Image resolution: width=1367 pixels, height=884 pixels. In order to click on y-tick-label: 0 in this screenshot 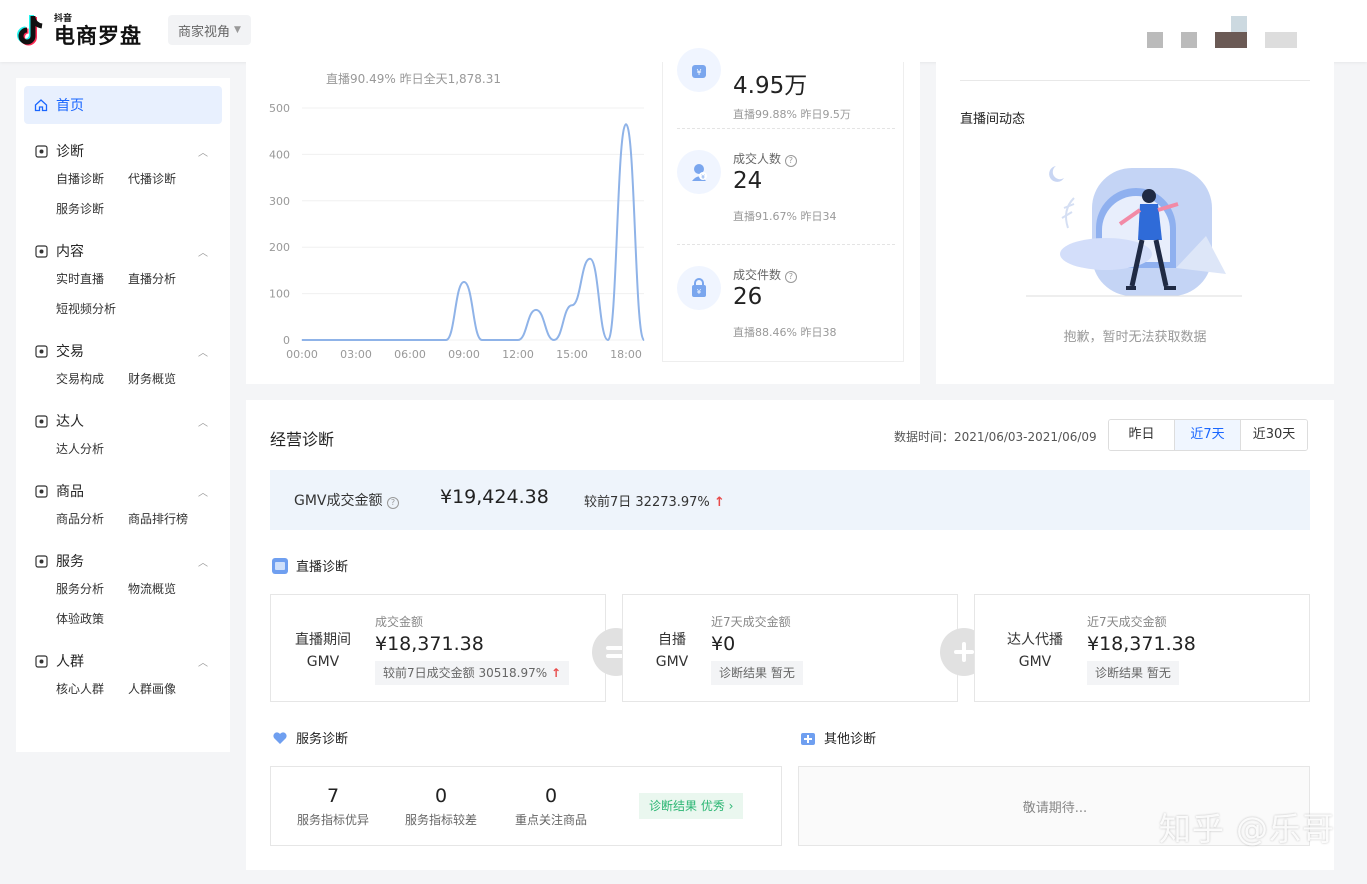, I will do `click(286, 340)`.